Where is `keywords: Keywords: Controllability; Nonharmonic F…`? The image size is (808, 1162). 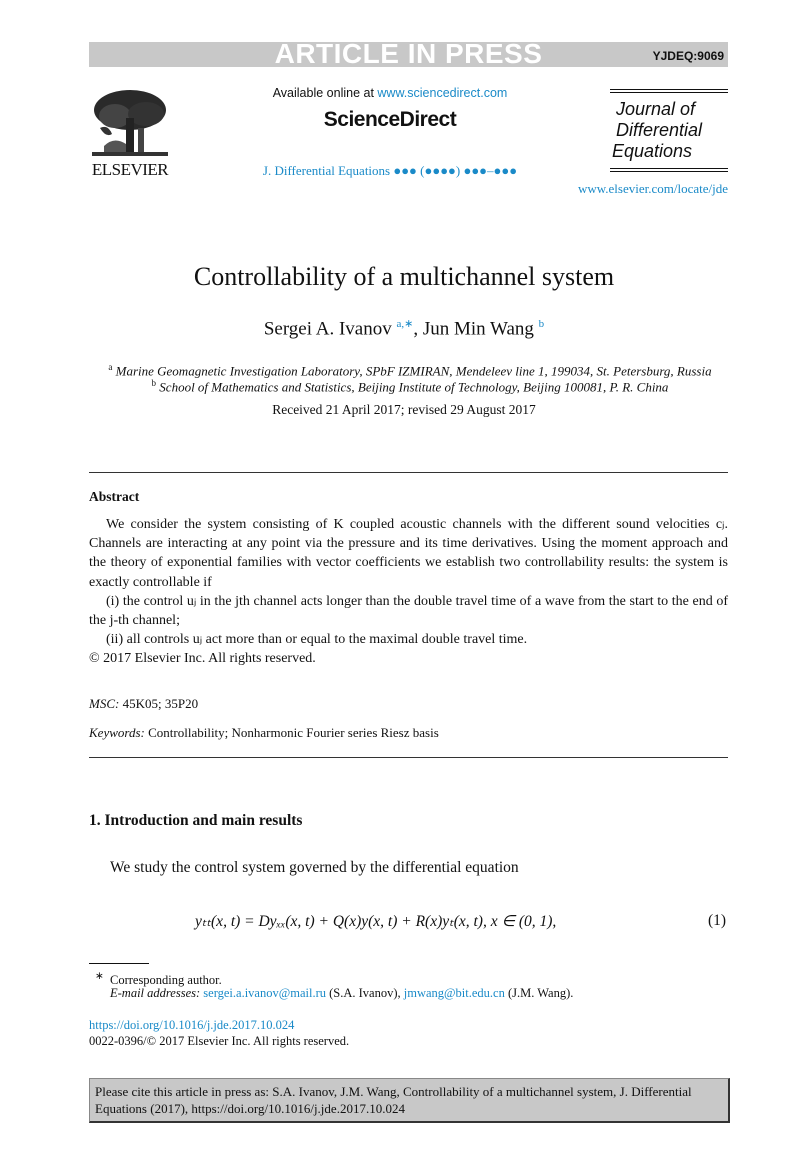
keywords: Keywords: Controllability; Nonharmonic F… is located at coordinates (264, 733).